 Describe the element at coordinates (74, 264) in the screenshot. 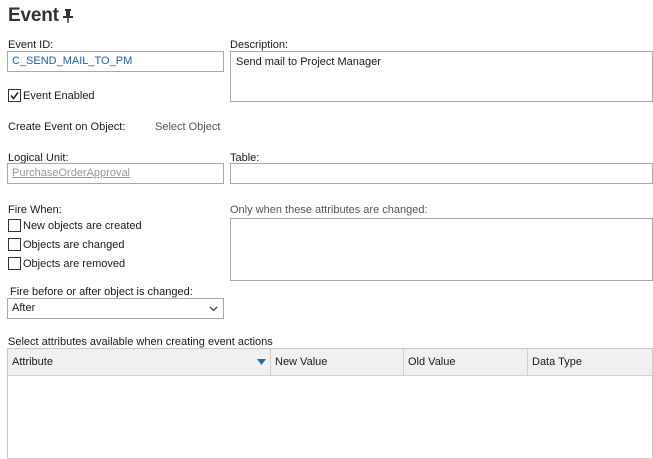

I see `objects-removed-label: Objects are removed` at that location.